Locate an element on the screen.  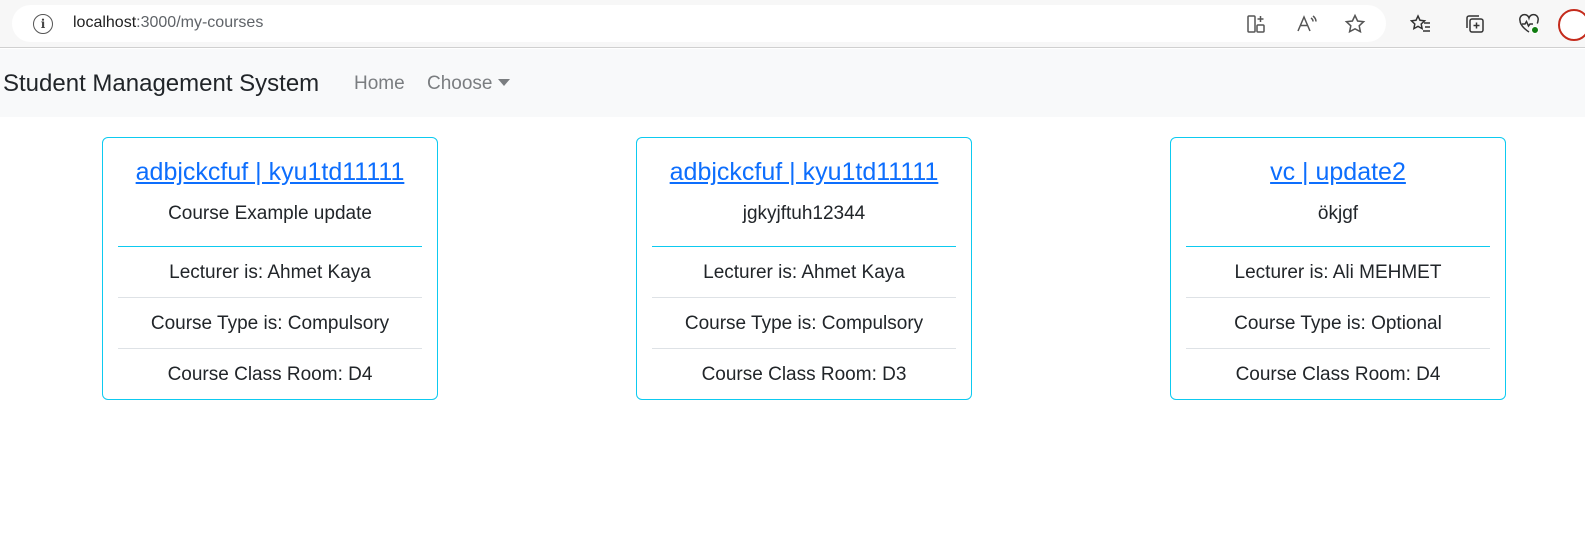
profile-avatar is located at coordinates (1571, 25).